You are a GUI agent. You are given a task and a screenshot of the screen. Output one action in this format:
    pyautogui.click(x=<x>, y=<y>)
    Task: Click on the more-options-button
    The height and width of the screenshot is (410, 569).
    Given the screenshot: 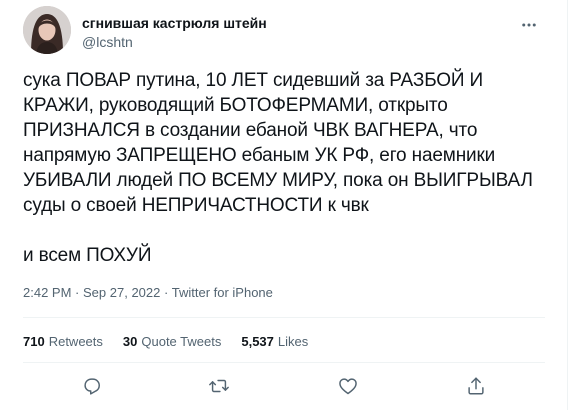 What is the action you would take?
    pyautogui.click(x=529, y=25)
    